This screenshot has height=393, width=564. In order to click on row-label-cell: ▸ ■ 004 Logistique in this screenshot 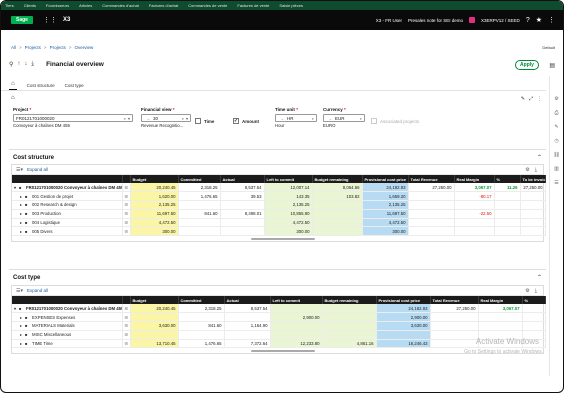, I will do `click(67, 223)`.